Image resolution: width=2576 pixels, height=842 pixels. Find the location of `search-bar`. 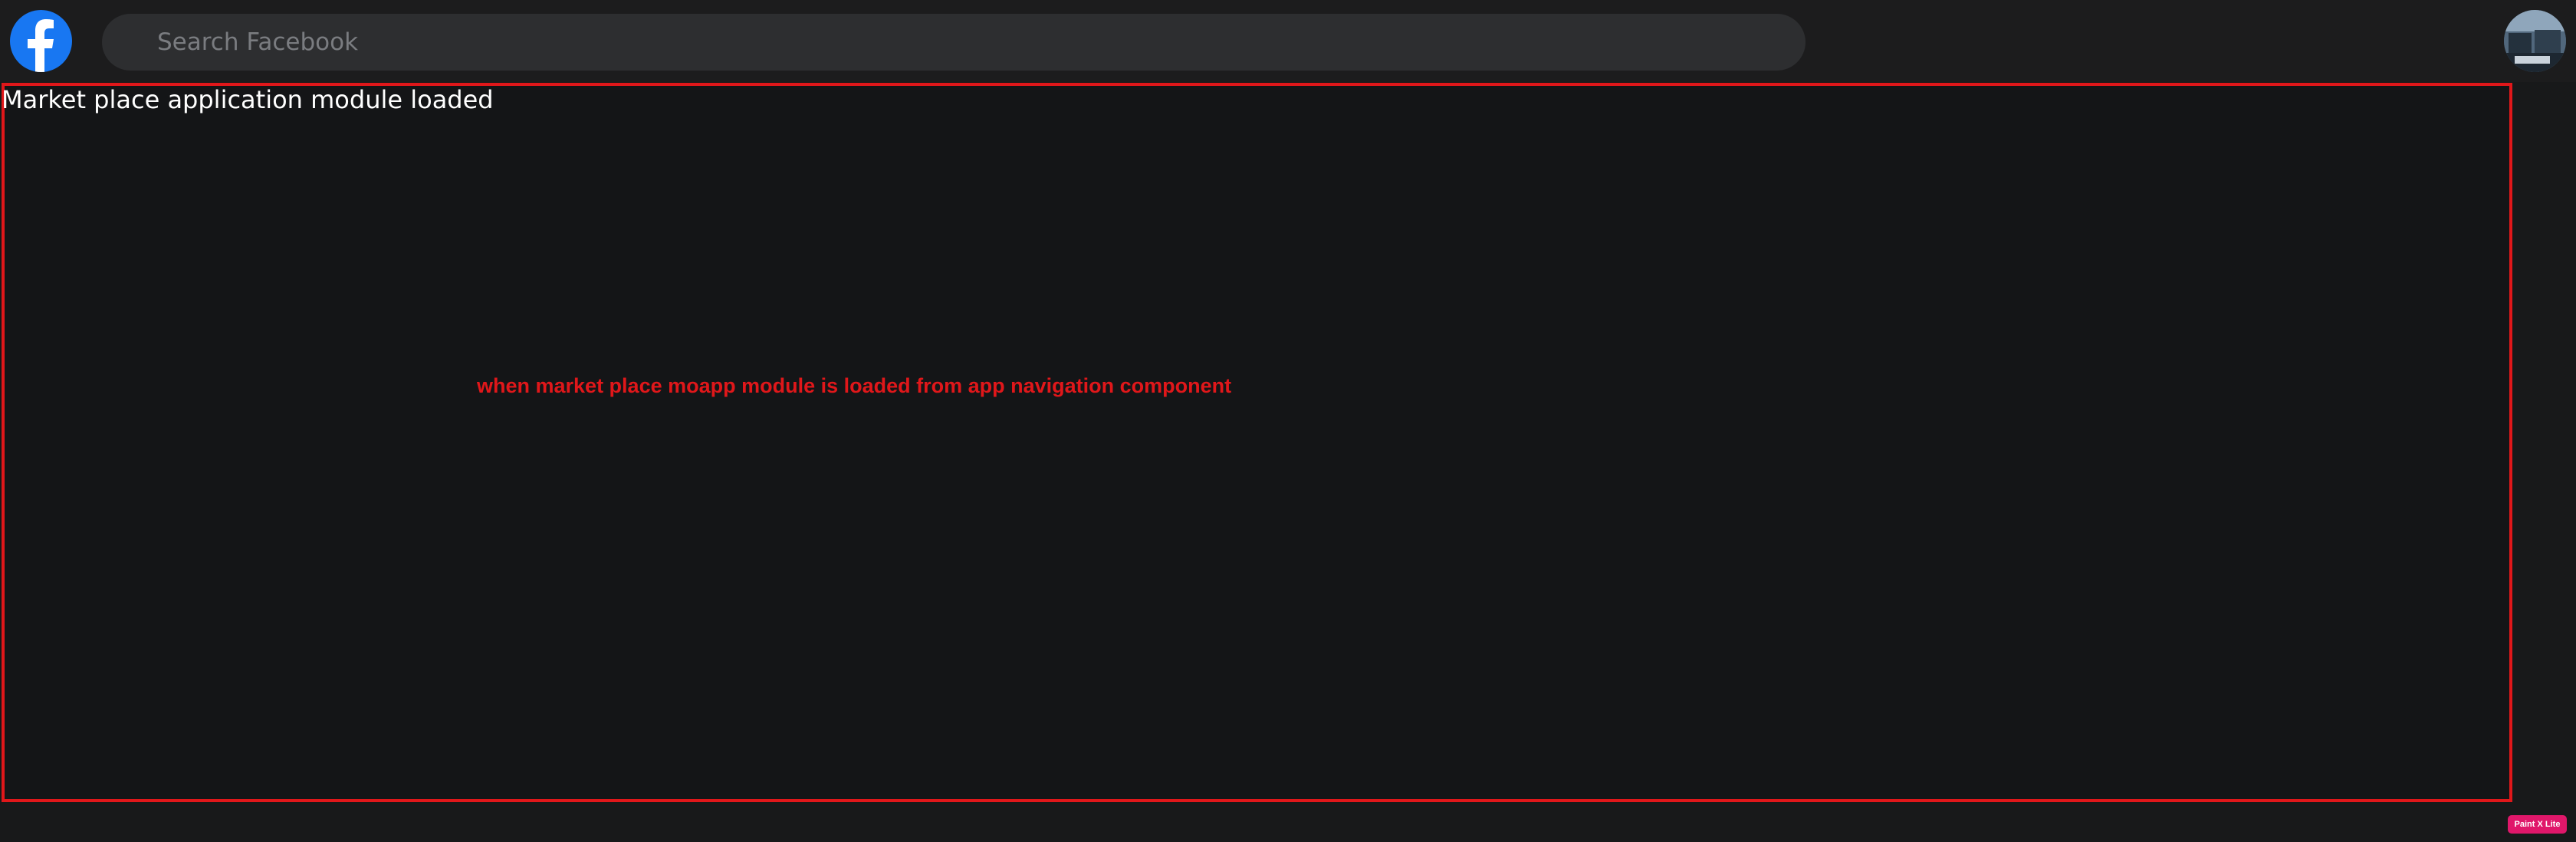

search-bar is located at coordinates (954, 42).